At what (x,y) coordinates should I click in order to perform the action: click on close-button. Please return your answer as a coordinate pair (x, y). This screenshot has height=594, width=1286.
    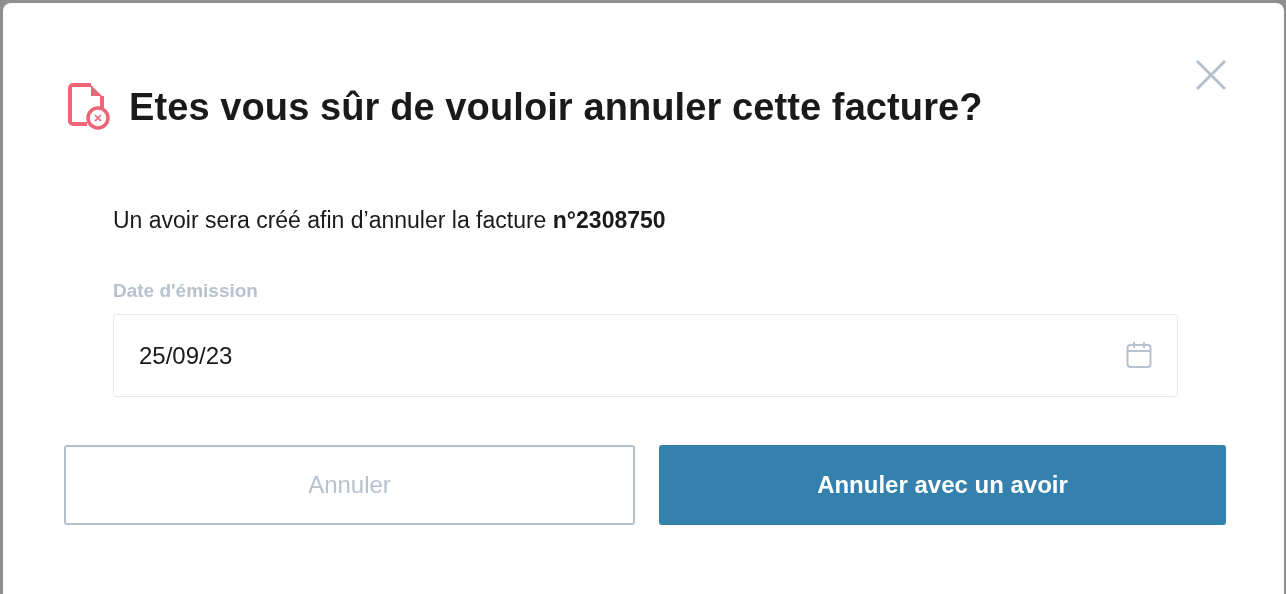
    Looking at the image, I should click on (1211, 75).